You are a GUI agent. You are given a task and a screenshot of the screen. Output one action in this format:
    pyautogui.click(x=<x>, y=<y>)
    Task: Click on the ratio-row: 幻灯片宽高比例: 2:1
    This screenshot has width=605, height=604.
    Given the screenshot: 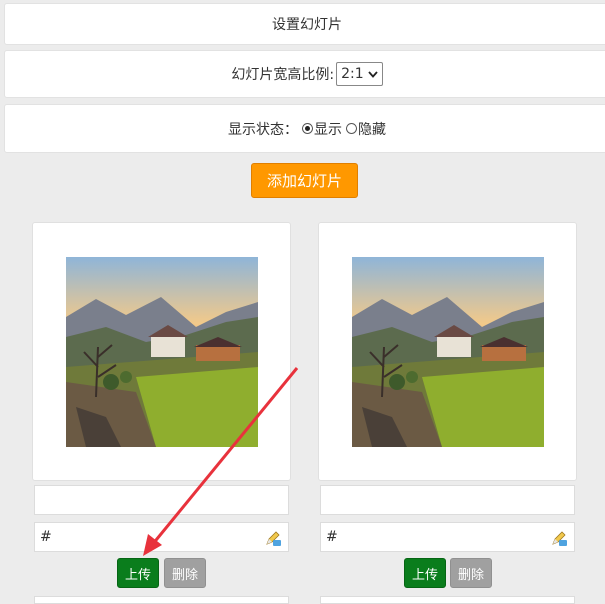 What is the action you would take?
    pyautogui.click(x=304, y=74)
    